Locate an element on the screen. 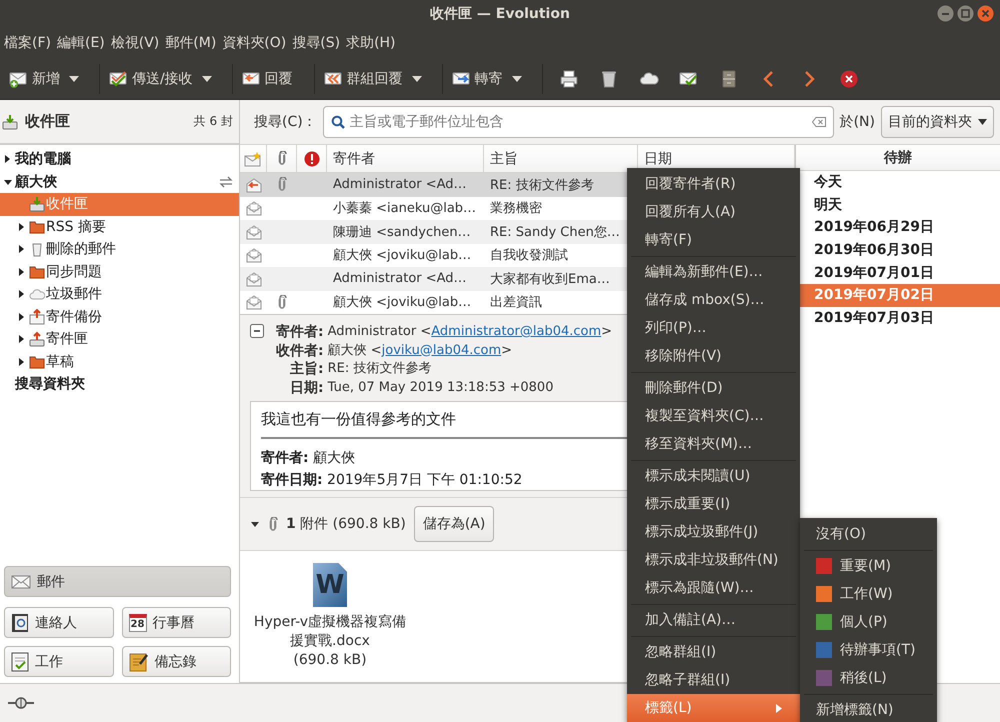 The image size is (1000, 722). menu-item: 標示成非垃圾郵件(N) is located at coordinates (713, 560).